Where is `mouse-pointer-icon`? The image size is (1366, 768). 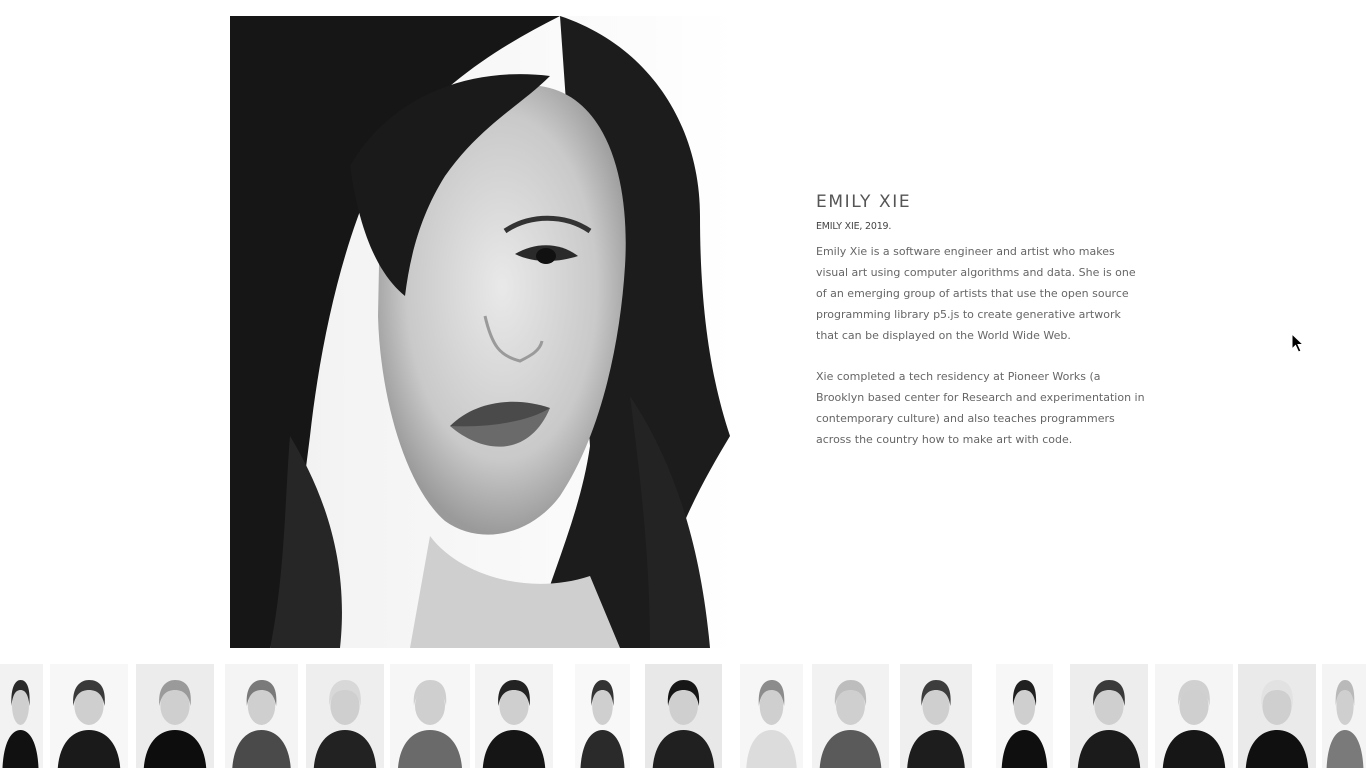
mouse-pointer-icon is located at coordinates (1298, 342).